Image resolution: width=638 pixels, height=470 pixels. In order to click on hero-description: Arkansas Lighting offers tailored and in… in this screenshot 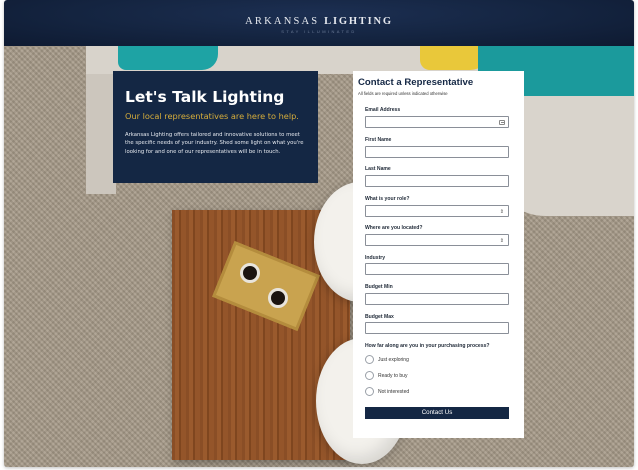, I will do `click(214, 143)`.